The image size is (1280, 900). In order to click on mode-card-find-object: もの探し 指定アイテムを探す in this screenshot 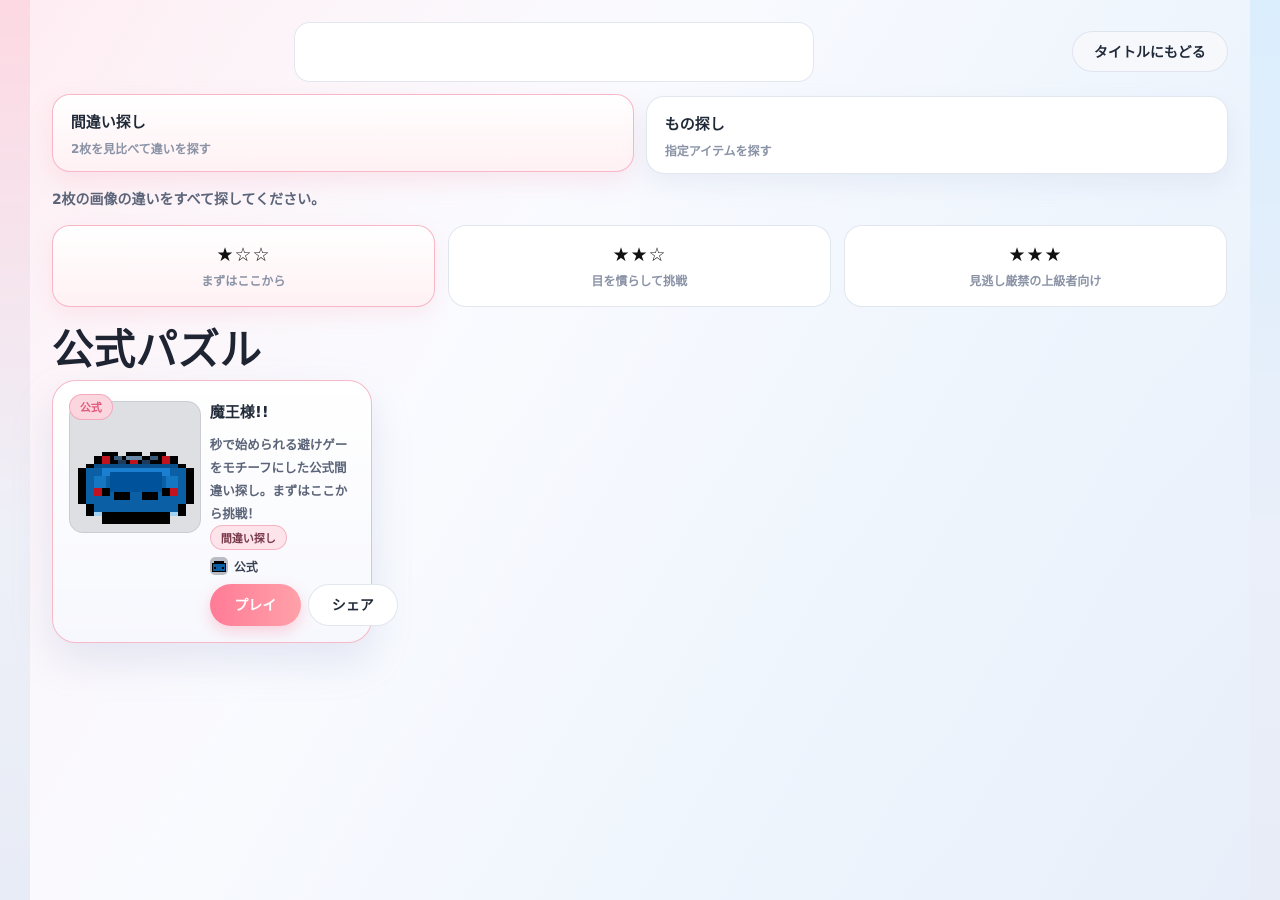, I will do `click(937, 135)`.